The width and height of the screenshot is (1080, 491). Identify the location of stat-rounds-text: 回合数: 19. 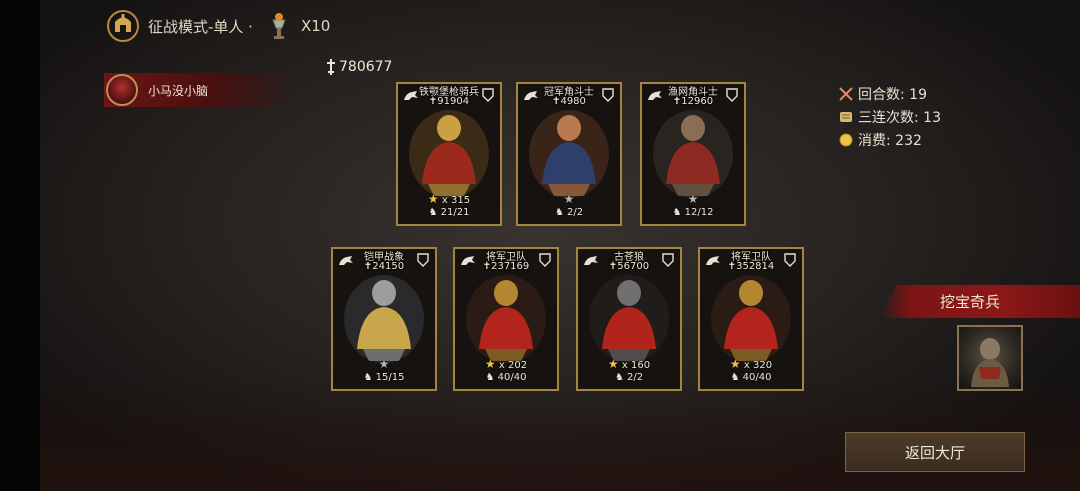
(892, 94).